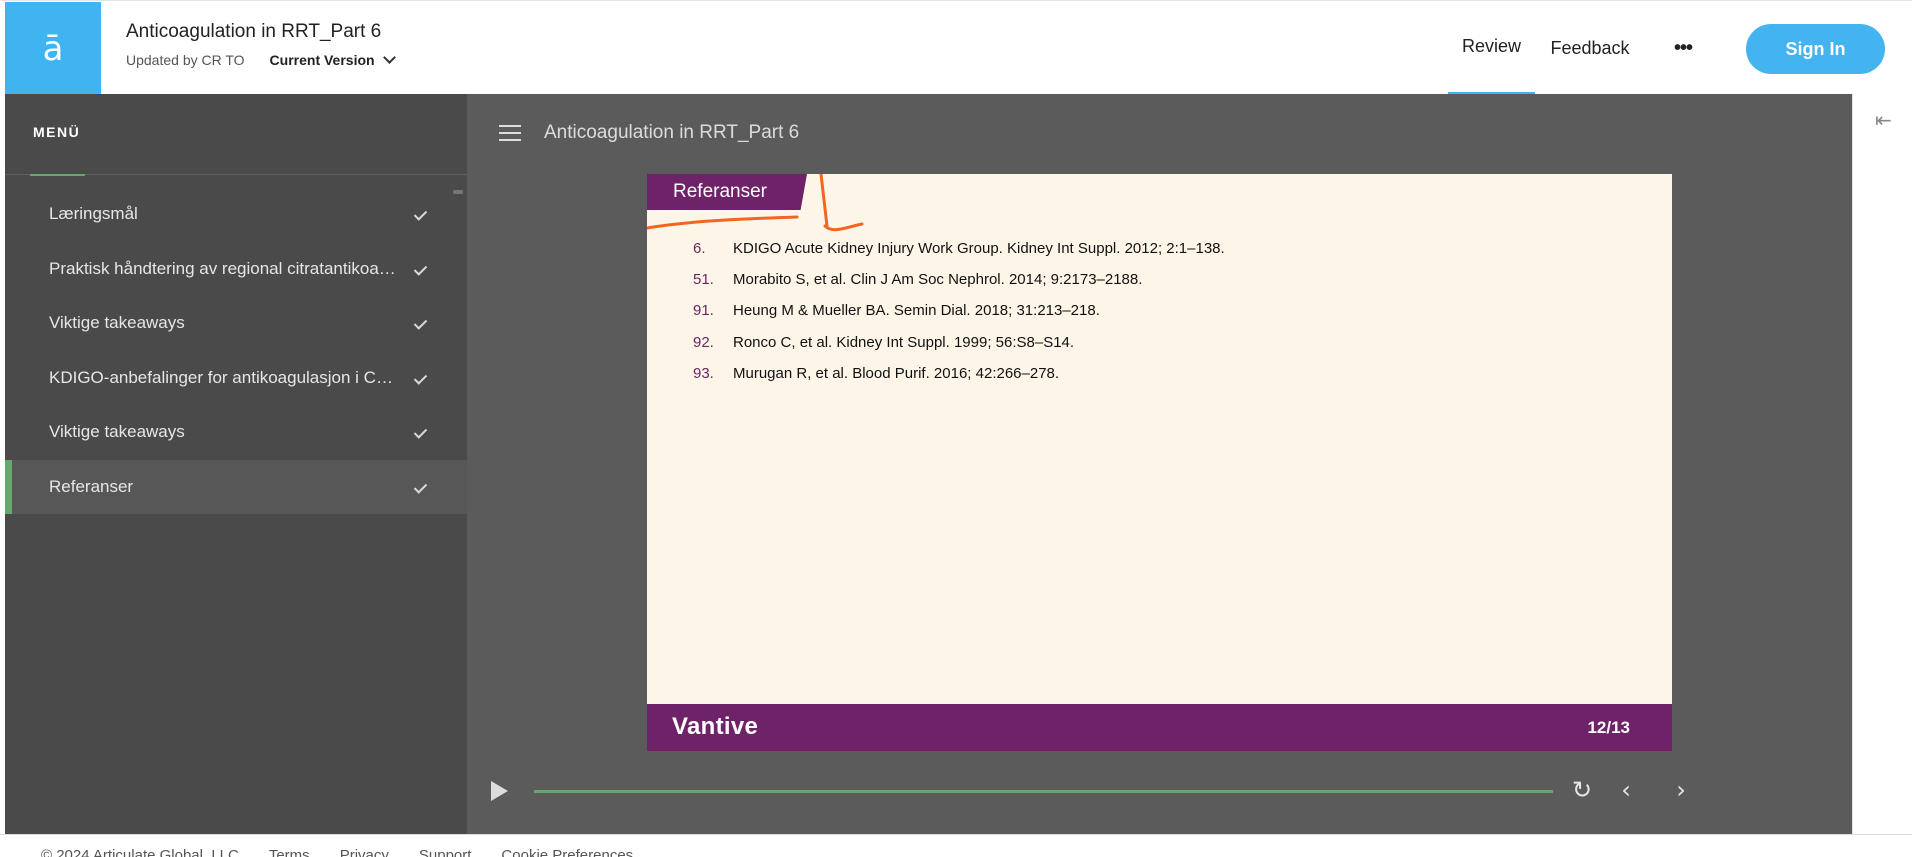 The image size is (1912, 857). I want to click on menu-heading-underline, so click(57, 175).